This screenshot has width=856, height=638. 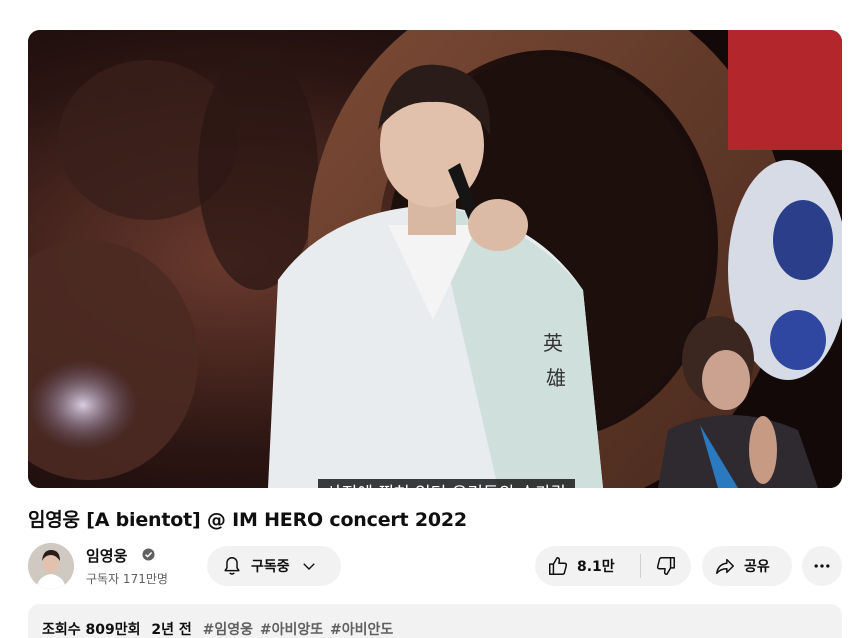 I want to click on dislike-button, so click(x=666, y=566).